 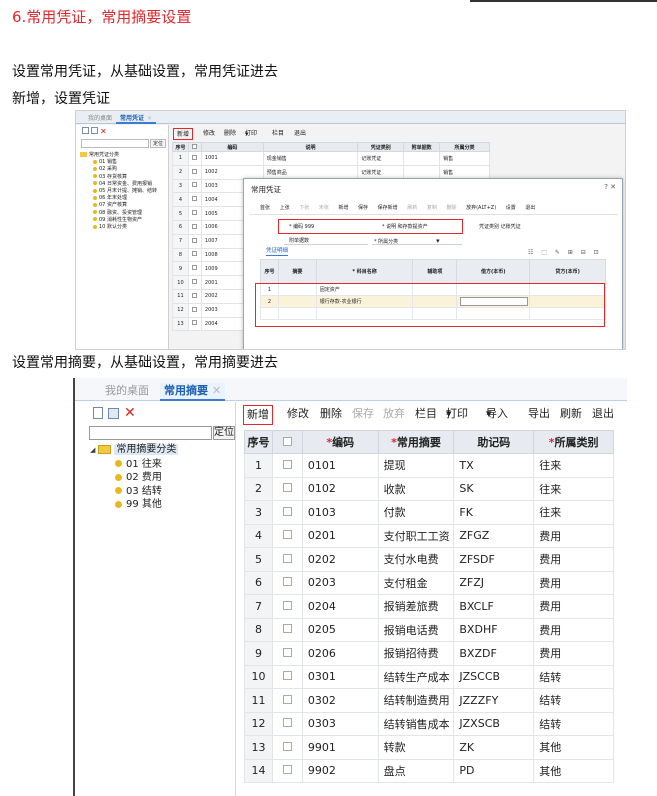 What do you see at coordinates (134, 505) in the screenshot?
I see `tree-item: 99 其他` at bounding box center [134, 505].